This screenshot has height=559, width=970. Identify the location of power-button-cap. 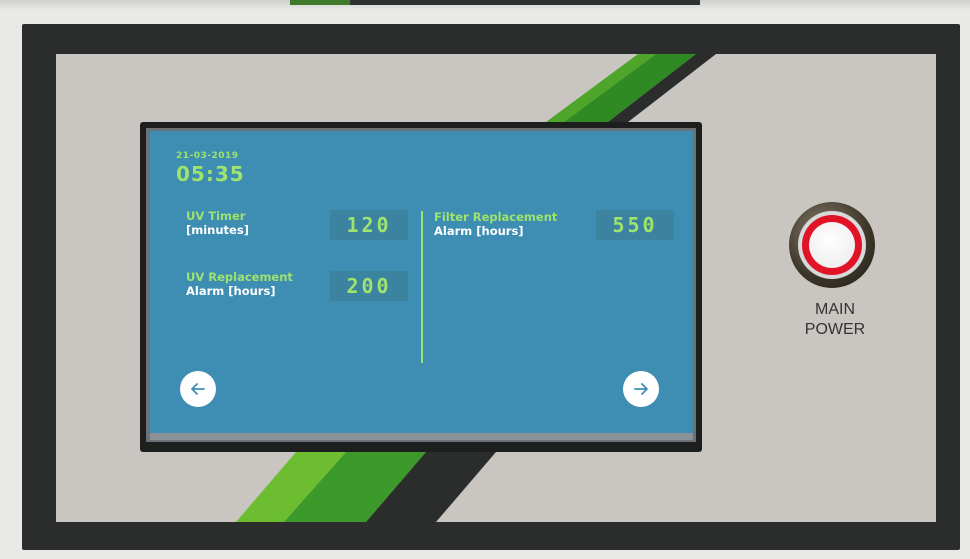
(832, 245).